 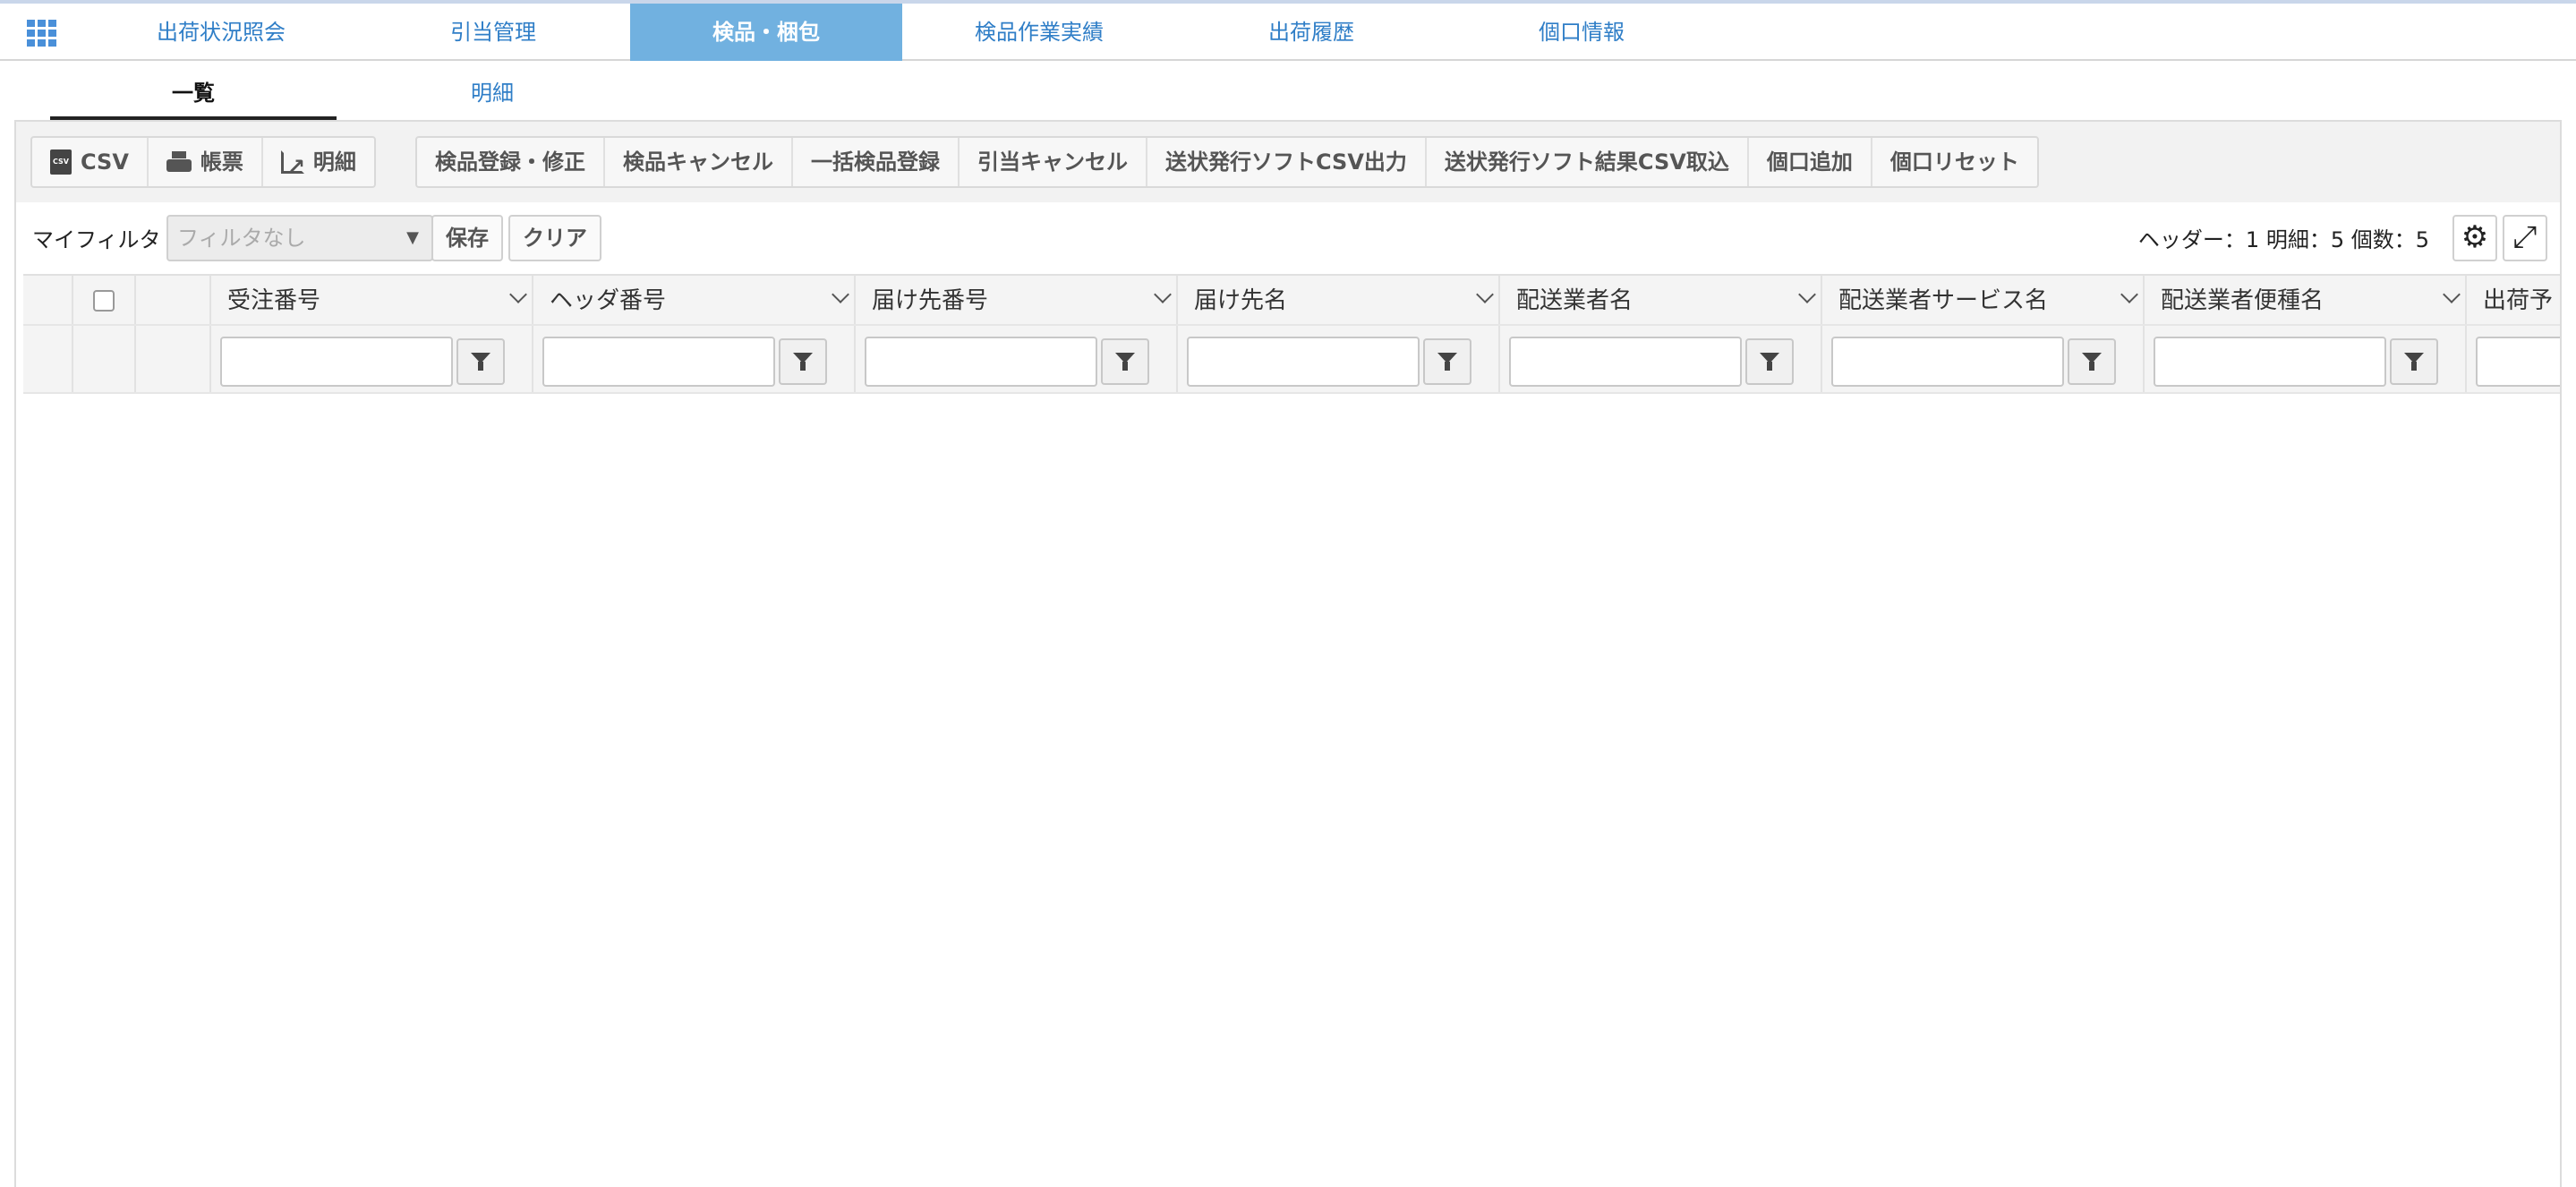 I want to click on detail-button: 明細, so click(x=318, y=164).